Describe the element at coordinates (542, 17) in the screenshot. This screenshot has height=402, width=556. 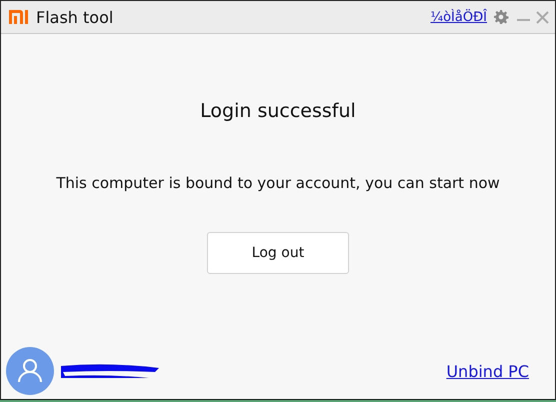
I see `close-icon` at that location.